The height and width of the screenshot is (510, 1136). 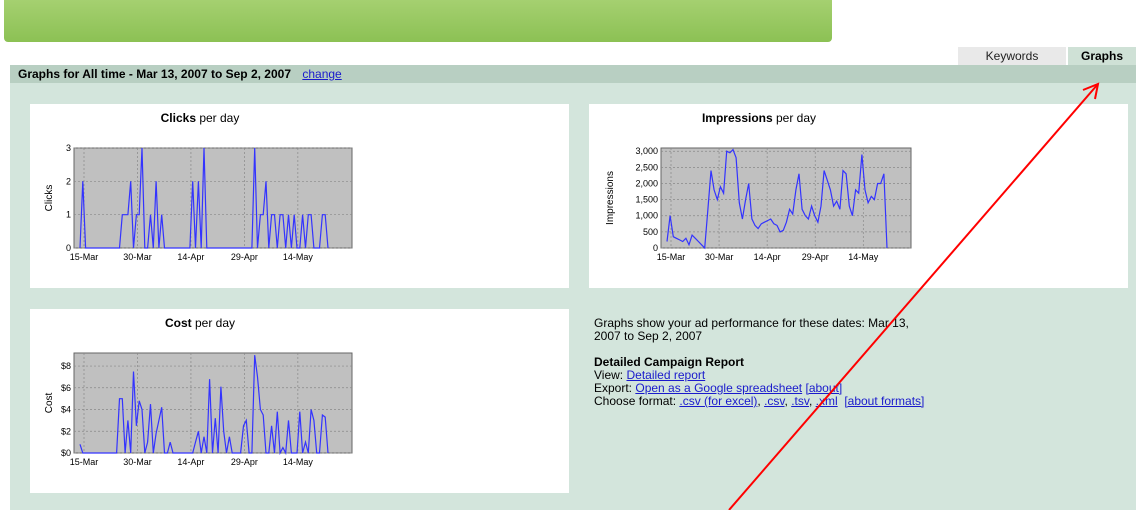 I want to click on xml-link: .xml, so click(x=827, y=401).